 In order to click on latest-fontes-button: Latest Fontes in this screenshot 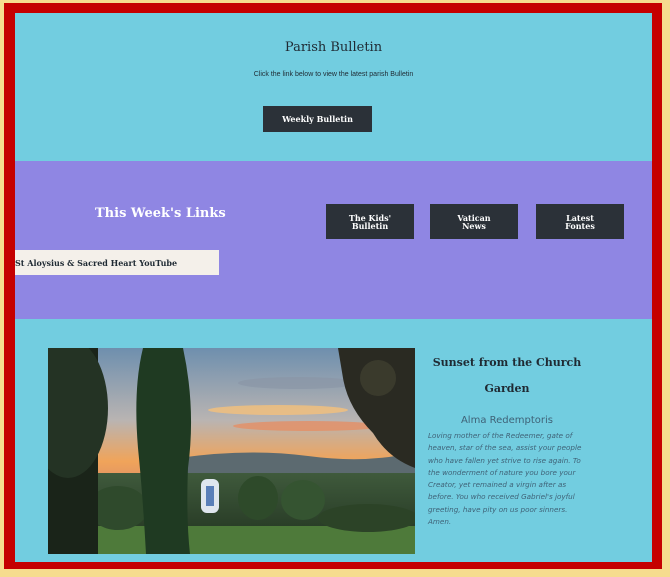, I will do `click(580, 221)`.